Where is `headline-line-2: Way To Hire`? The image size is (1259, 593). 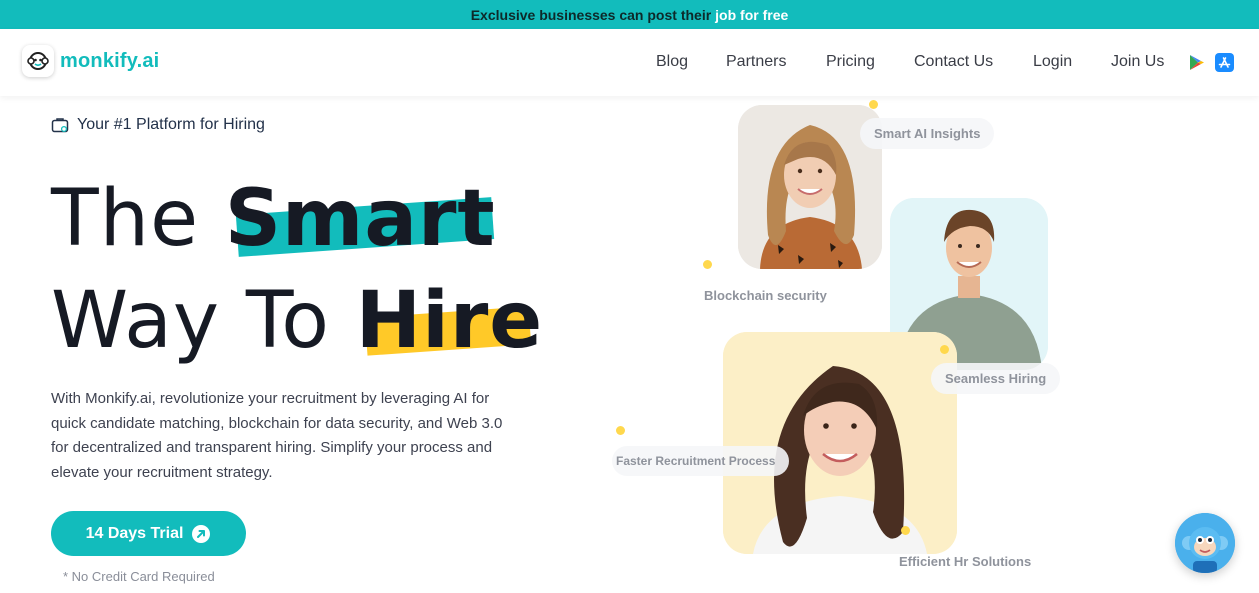 headline-line-2: Way To Hire is located at coordinates (297, 321).